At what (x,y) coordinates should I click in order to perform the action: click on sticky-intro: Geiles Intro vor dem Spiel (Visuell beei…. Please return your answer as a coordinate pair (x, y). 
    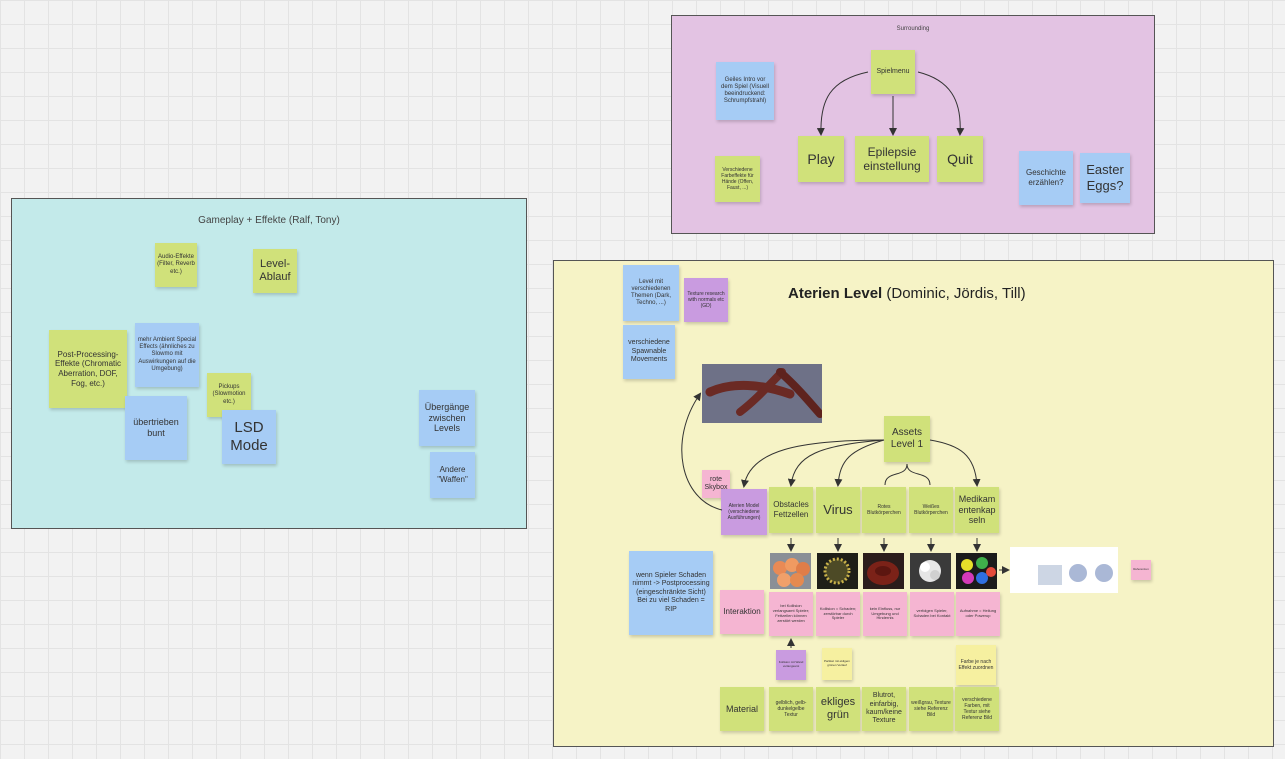
    Looking at the image, I should click on (745, 91).